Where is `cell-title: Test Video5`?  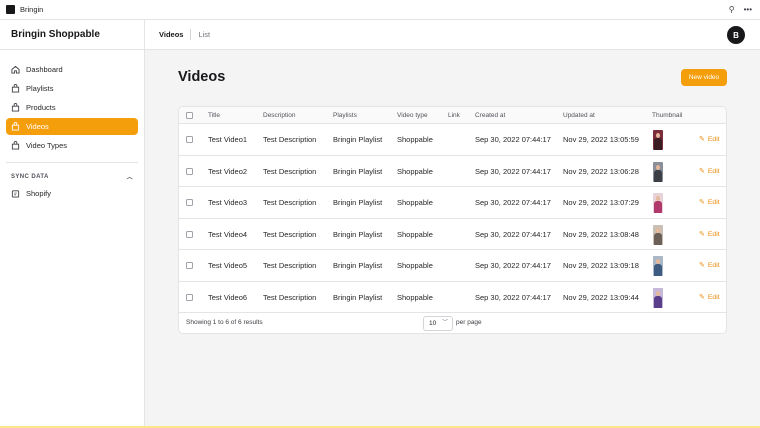 cell-title: Test Video5 is located at coordinates (228, 265).